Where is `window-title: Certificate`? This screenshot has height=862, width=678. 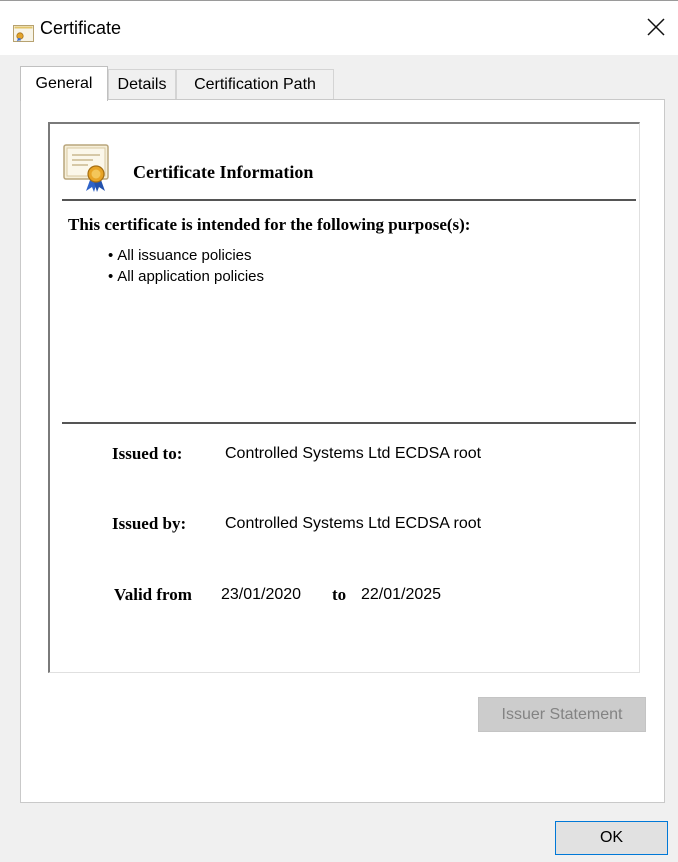 window-title: Certificate is located at coordinates (81, 28).